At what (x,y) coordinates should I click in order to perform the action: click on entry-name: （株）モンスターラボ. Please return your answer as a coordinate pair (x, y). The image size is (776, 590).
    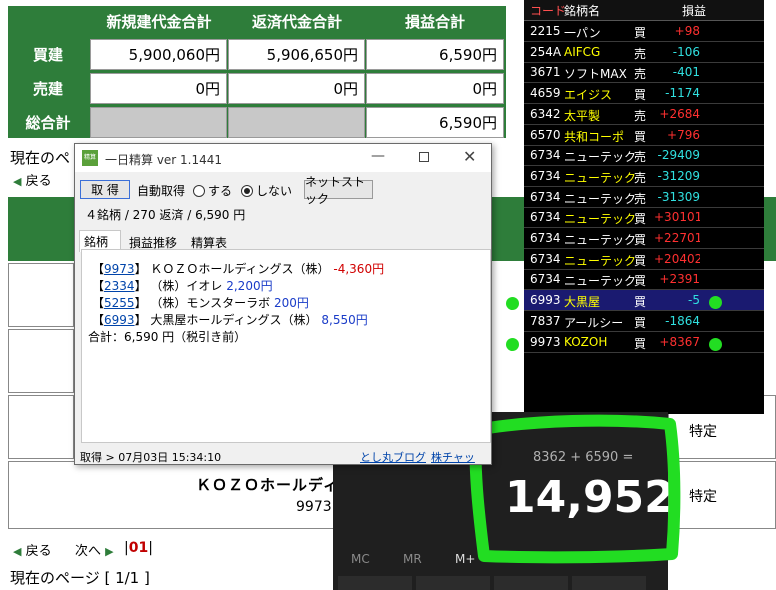
    Looking at the image, I should click on (210, 303).